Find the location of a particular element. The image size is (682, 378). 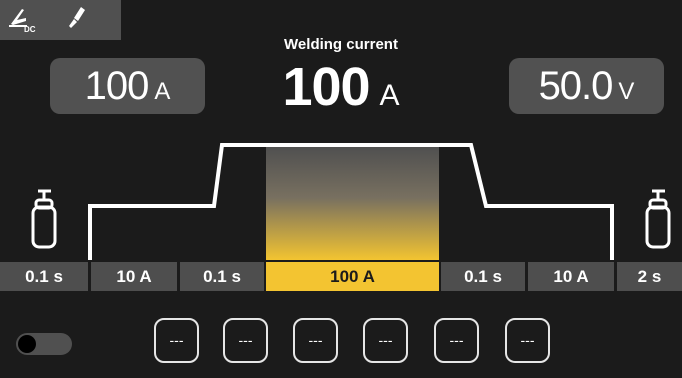

mode-strip: DC is located at coordinates (60, 20).